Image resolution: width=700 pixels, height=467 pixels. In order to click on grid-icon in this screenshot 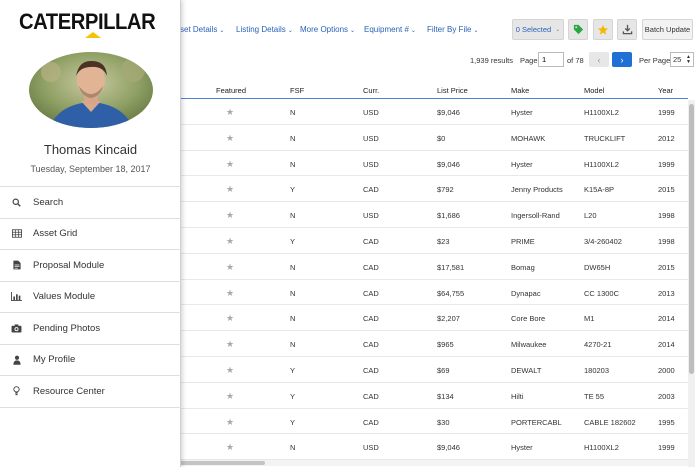, I will do `click(16, 233)`.